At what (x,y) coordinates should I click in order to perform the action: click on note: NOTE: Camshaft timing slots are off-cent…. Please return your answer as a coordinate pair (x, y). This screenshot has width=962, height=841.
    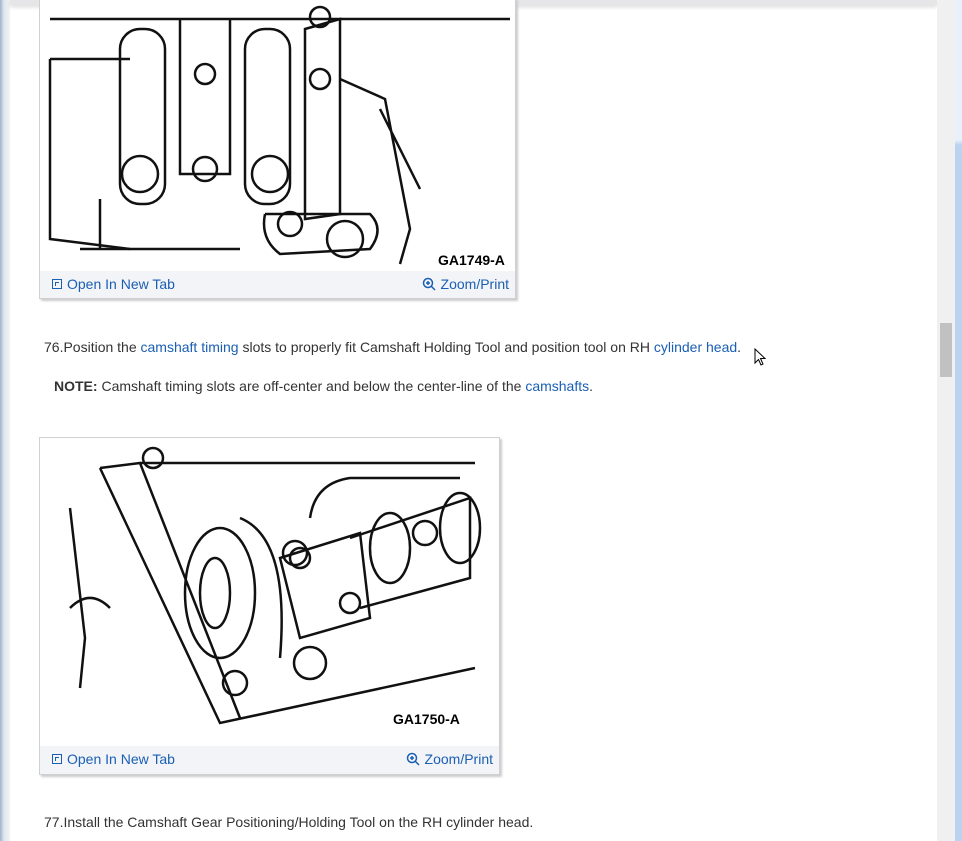
    Looking at the image, I should click on (323, 386).